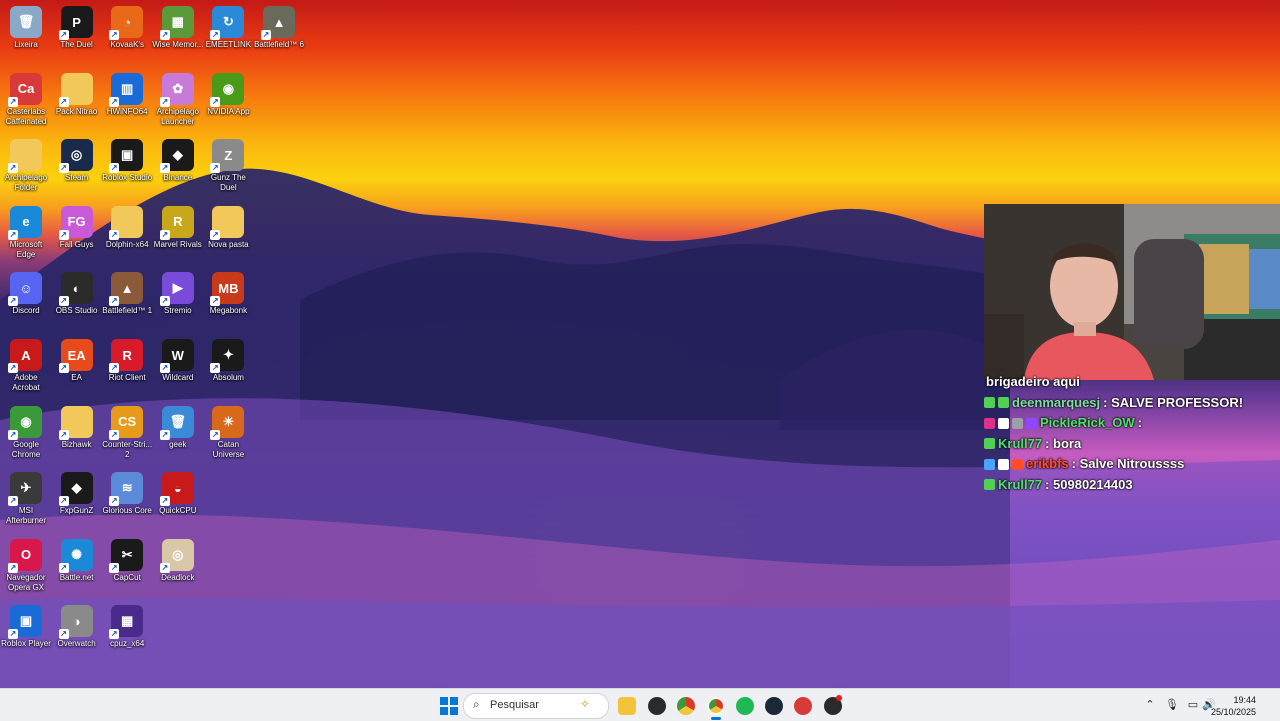 Image resolution: width=1280 pixels, height=721 pixels. I want to click on desktop-icon-label: Archipelago Folder, so click(26, 183).